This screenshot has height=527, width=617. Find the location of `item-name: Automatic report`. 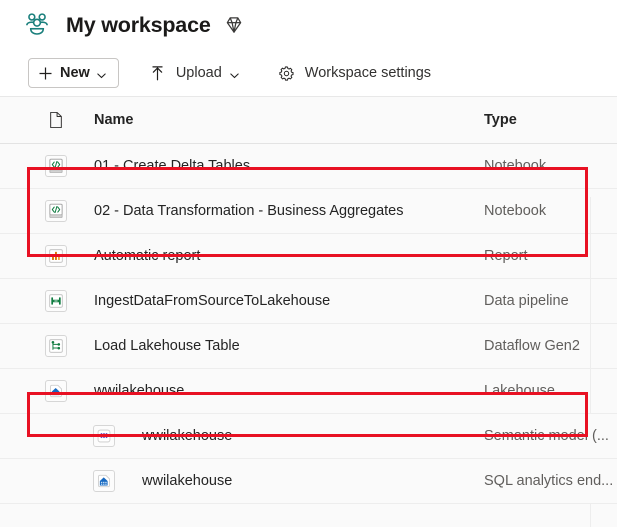

item-name: Automatic report is located at coordinates (289, 256).